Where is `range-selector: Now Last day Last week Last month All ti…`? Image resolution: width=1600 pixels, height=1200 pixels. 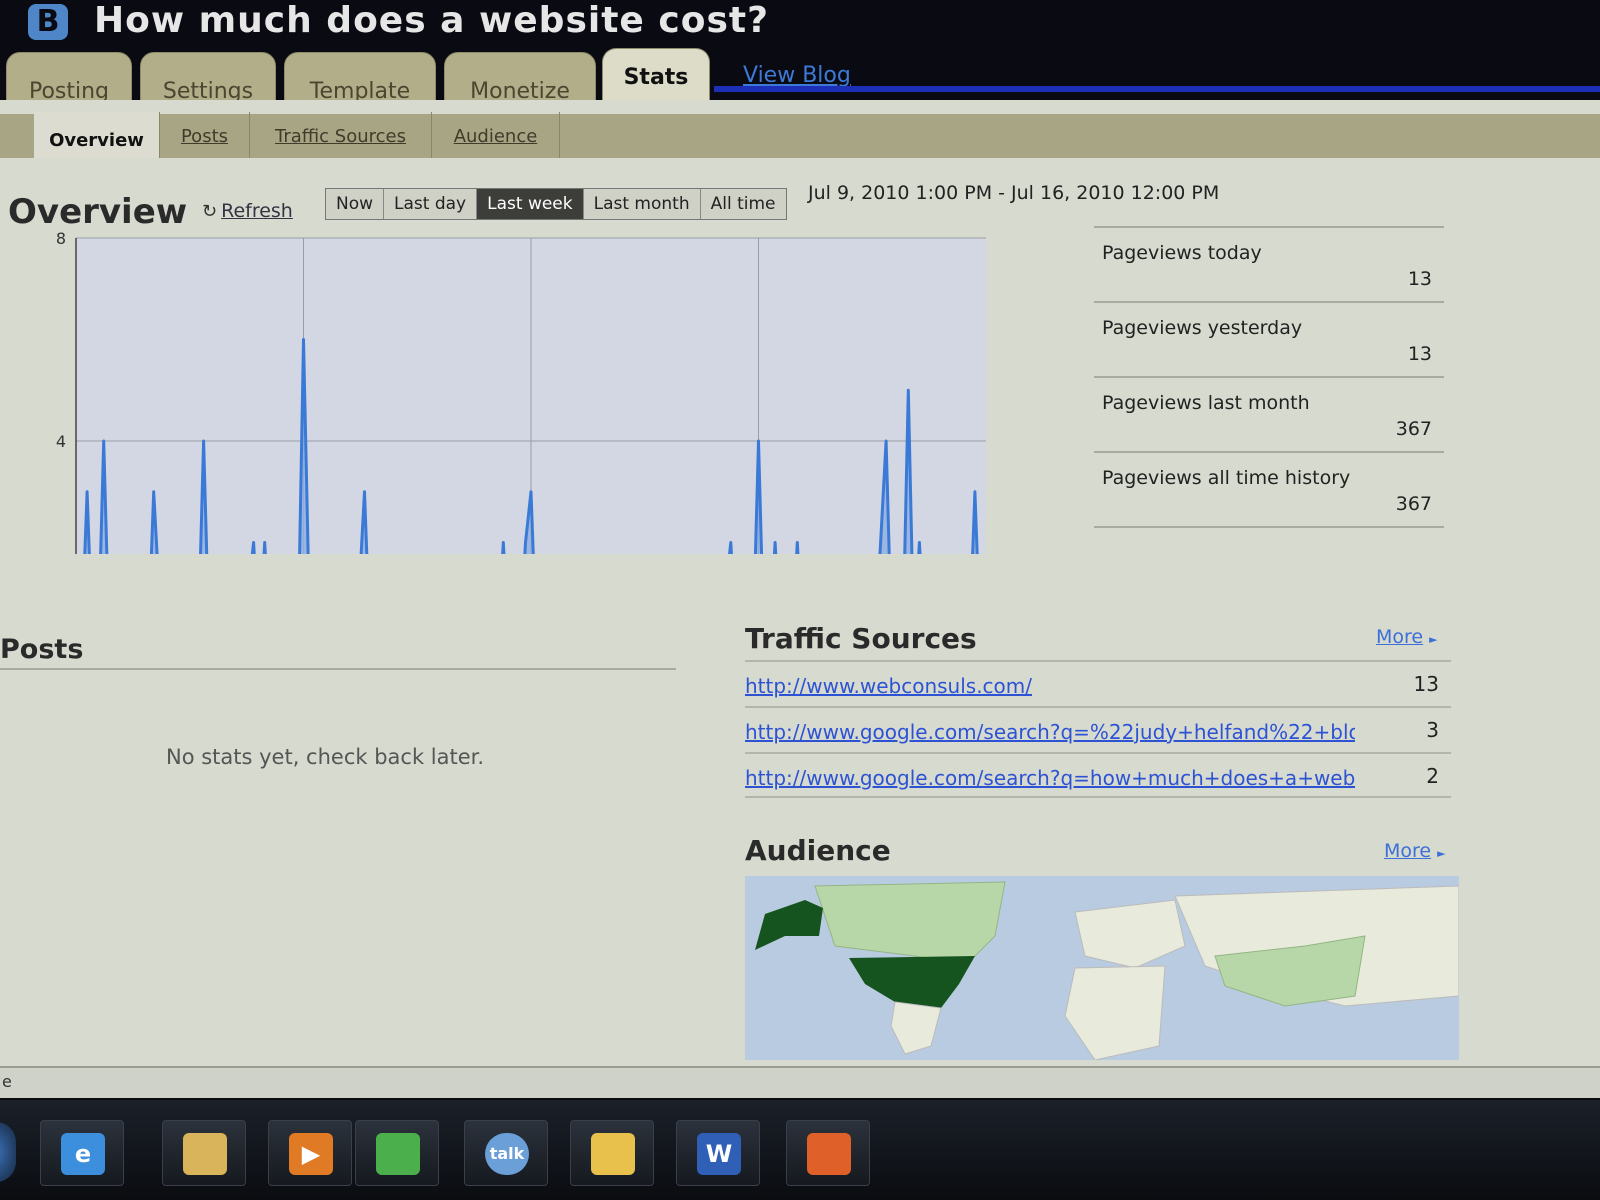 range-selector: Now Last day Last week Last month All ti… is located at coordinates (556, 204).